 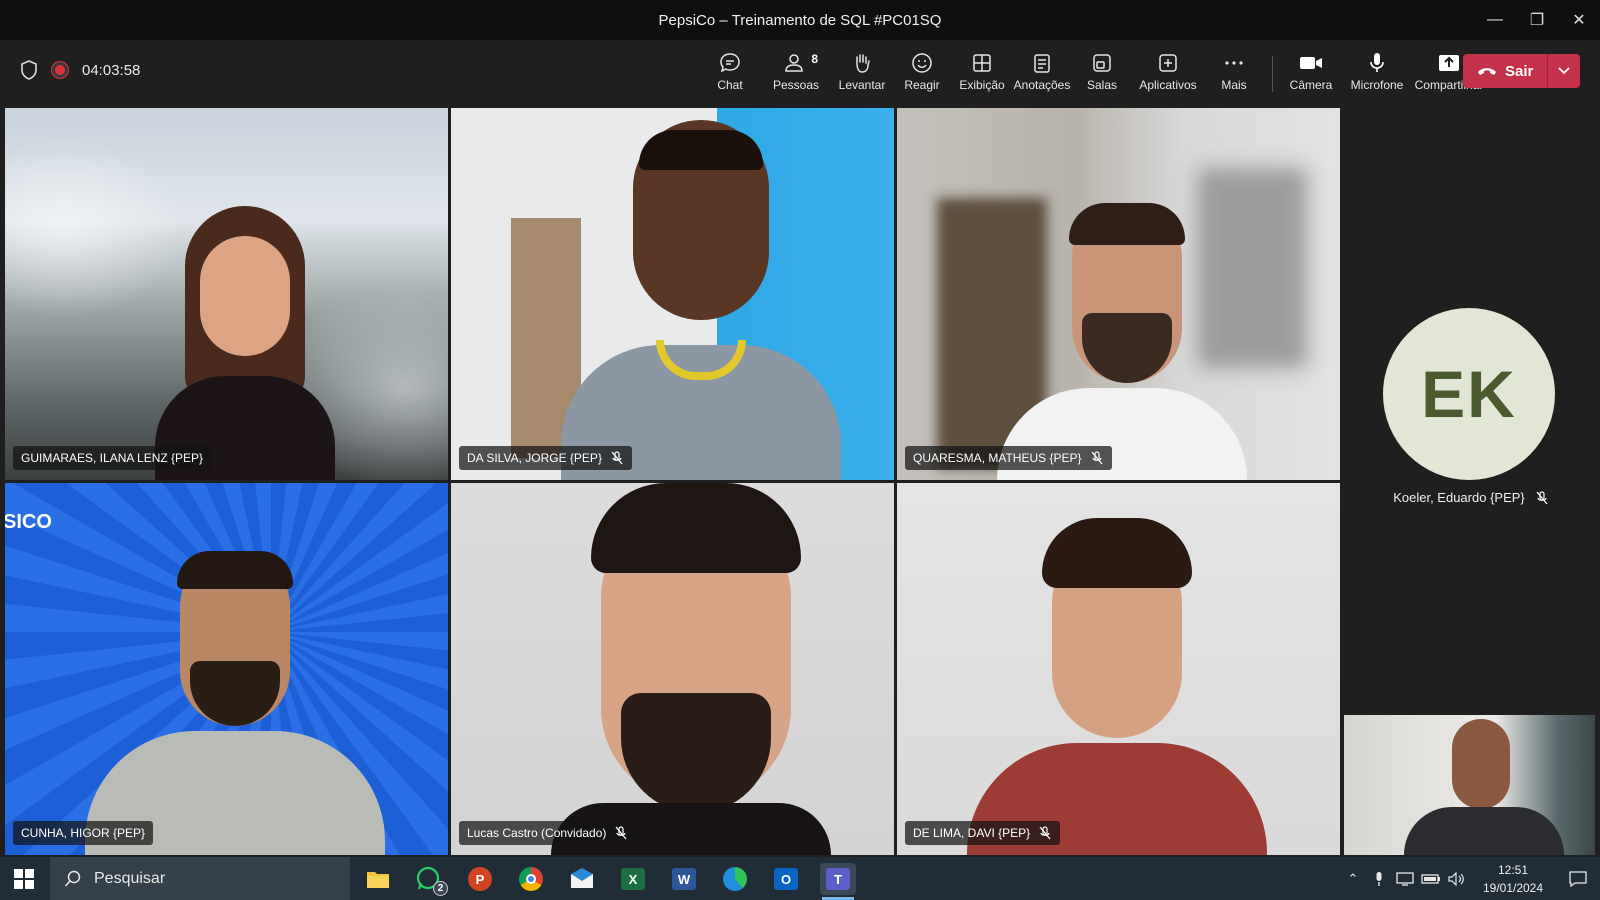 I want to click on minimize-button: —, so click(x=1495, y=20).